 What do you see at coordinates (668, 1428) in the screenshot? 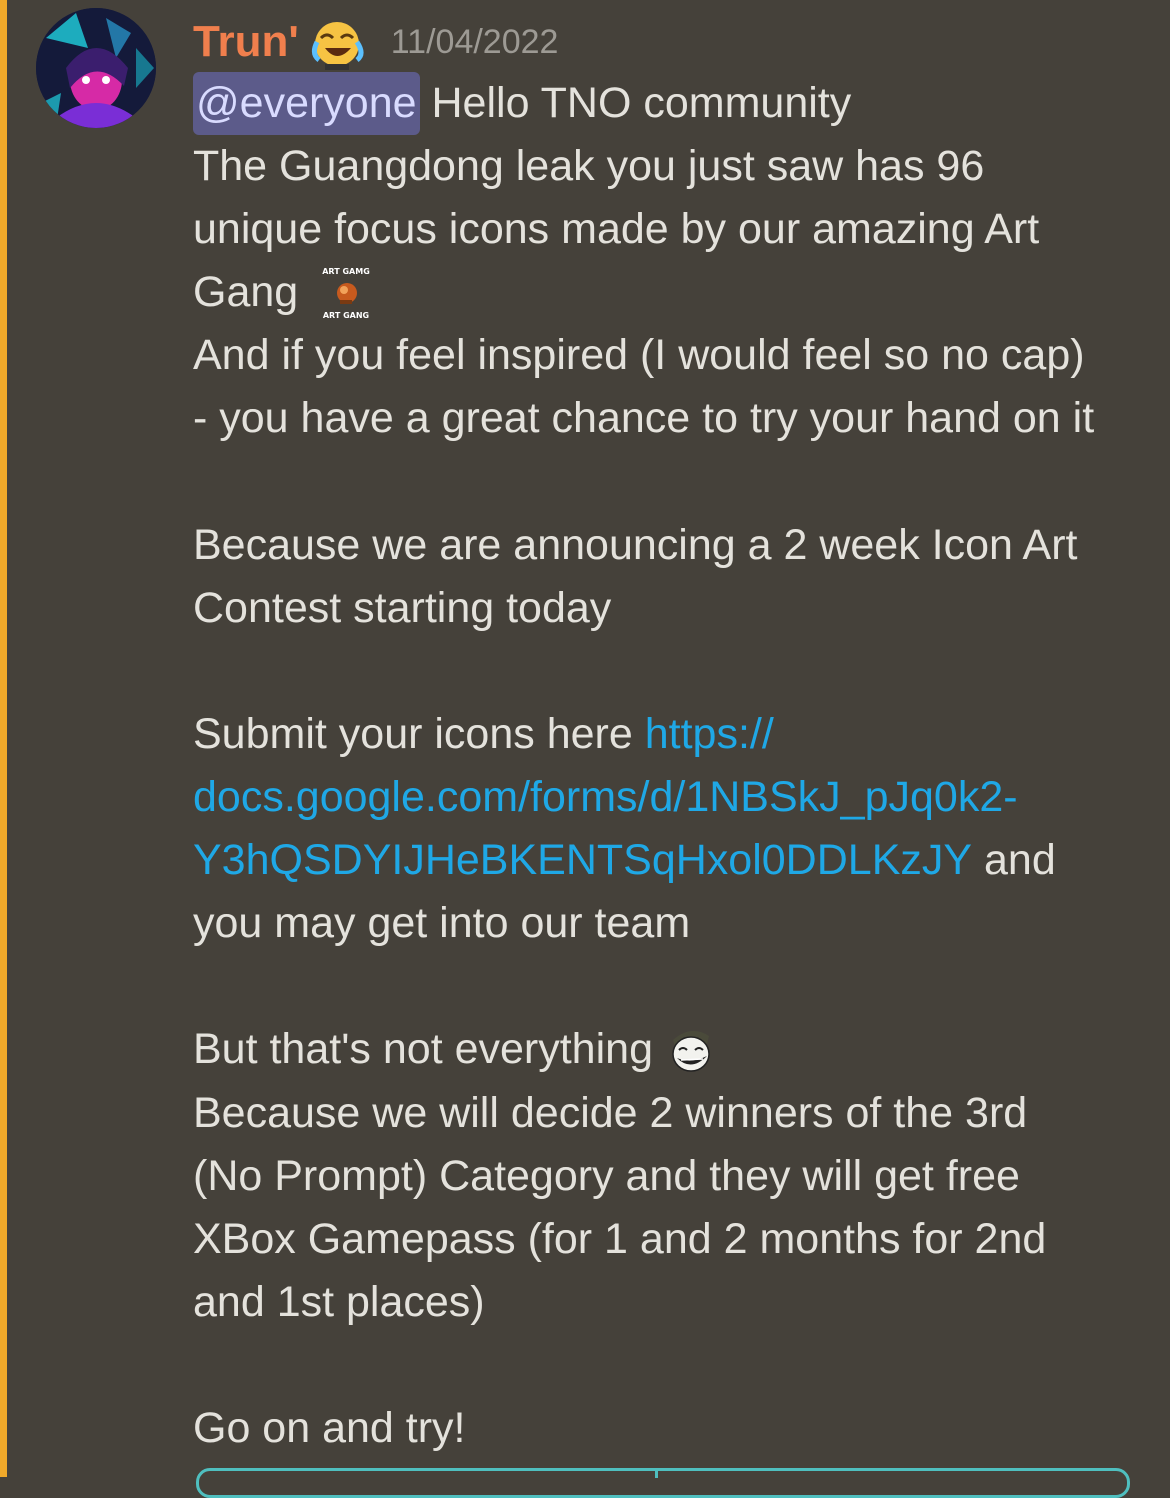
I see `message-line: Go on and try!` at bounding box center [668, 1428].